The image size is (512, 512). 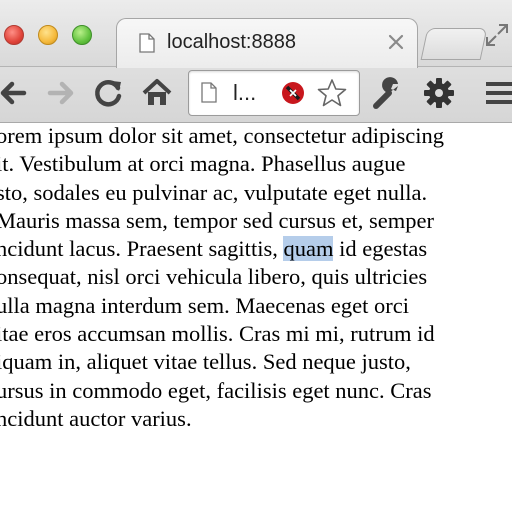 I want to click on menu-icon, so click(x=497, y=93).